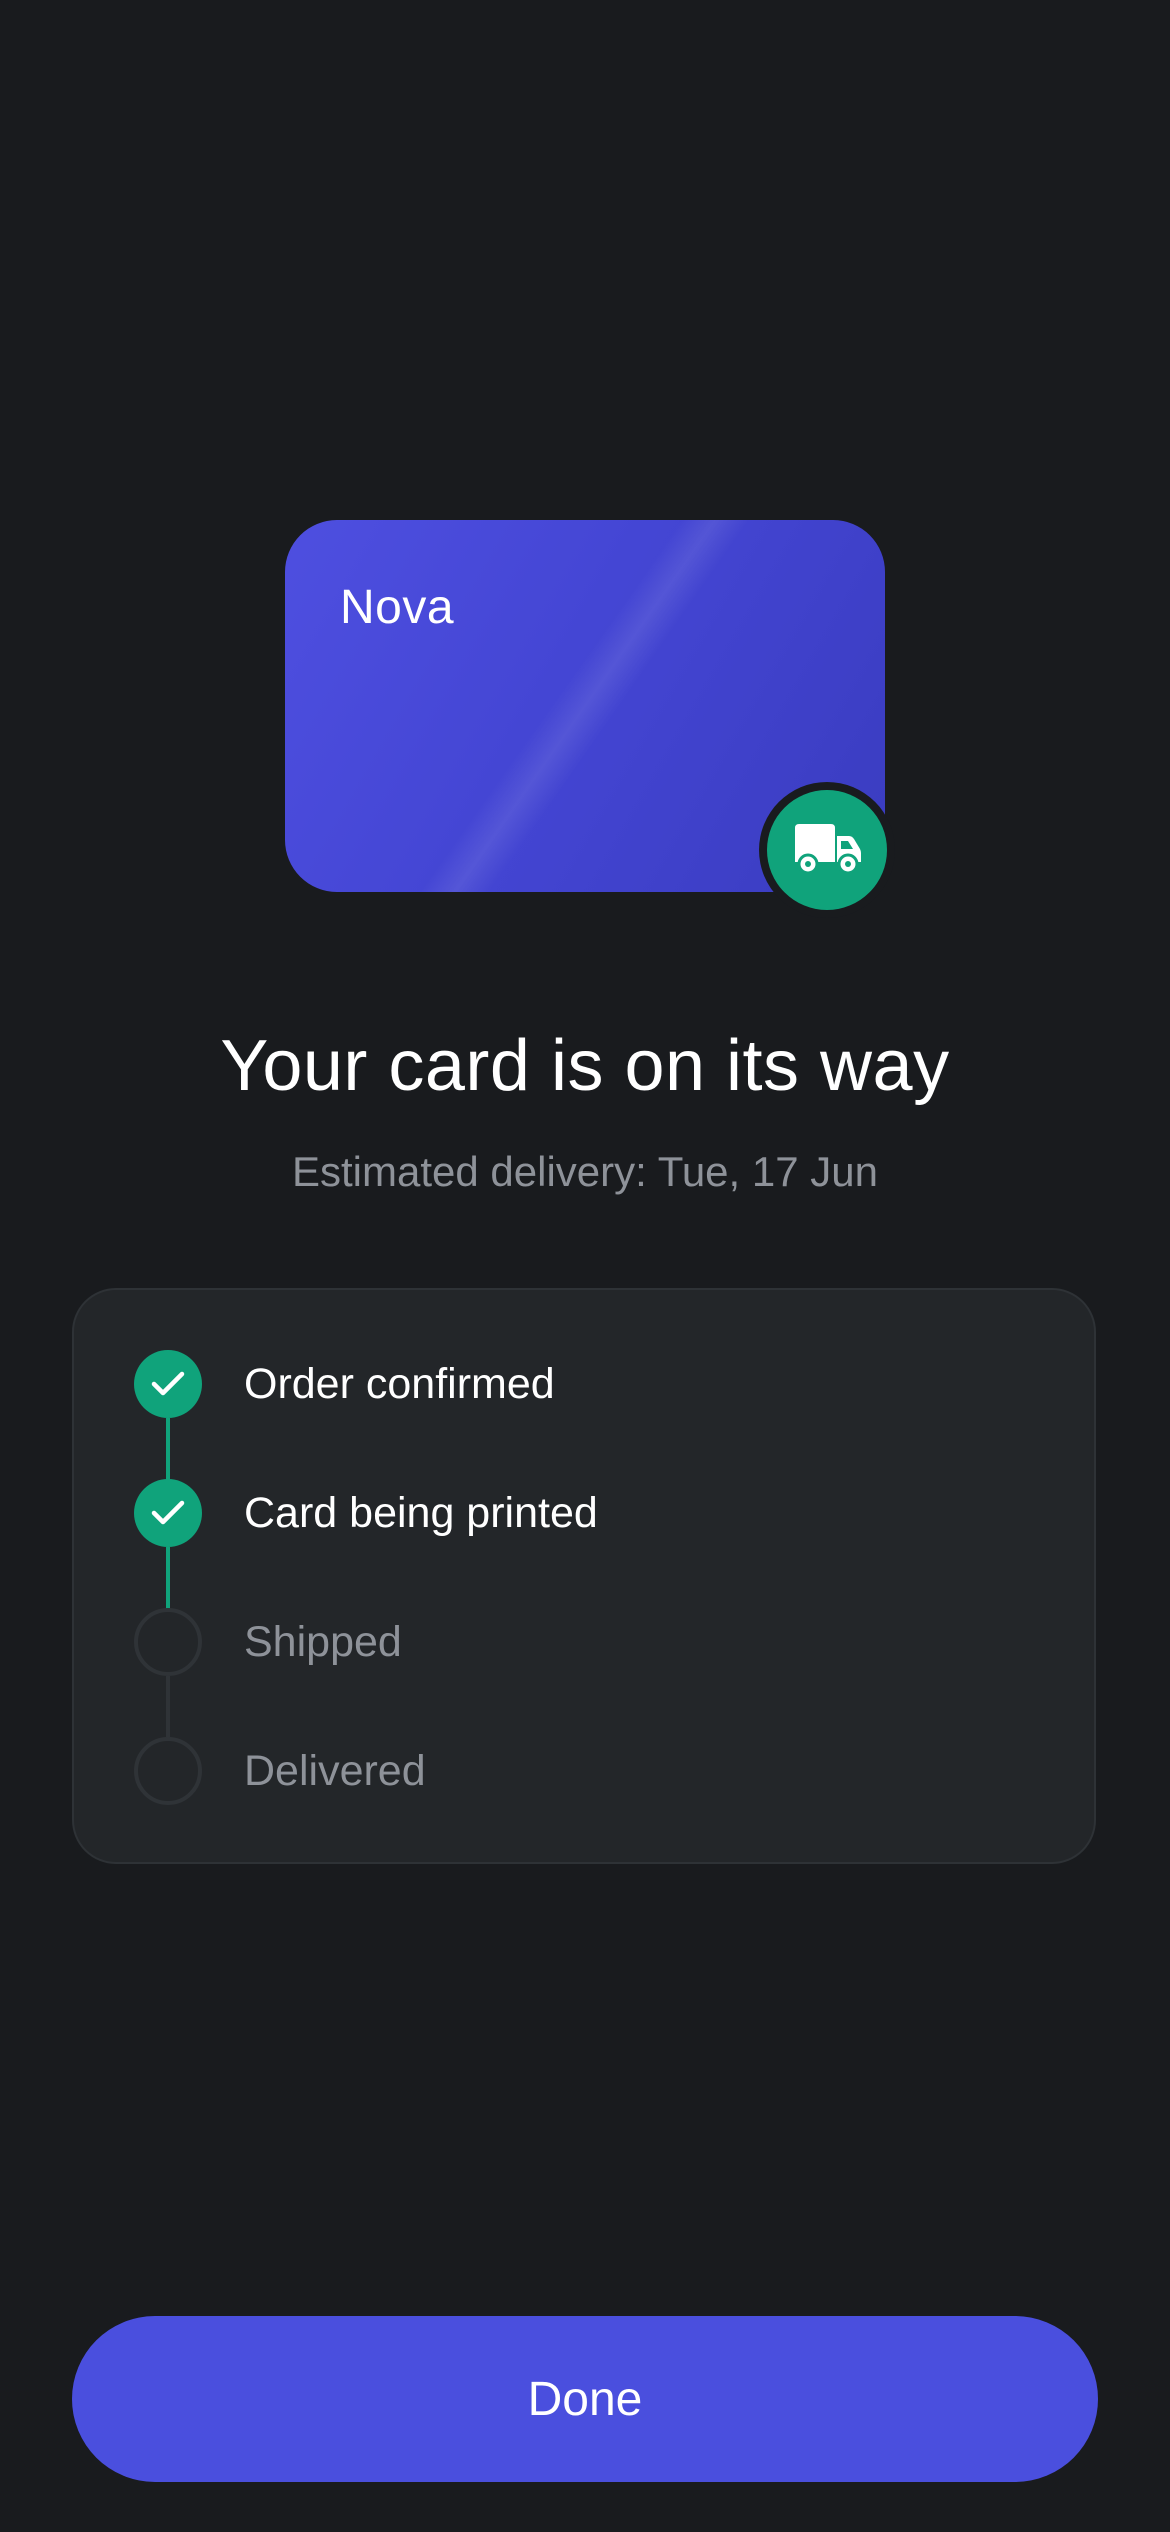 The width and height of the screenshot is (1170, 2532). Describe the element at coordinates (397, 607) in the screenshot. I see `card-brand-name: Nova` at that location.